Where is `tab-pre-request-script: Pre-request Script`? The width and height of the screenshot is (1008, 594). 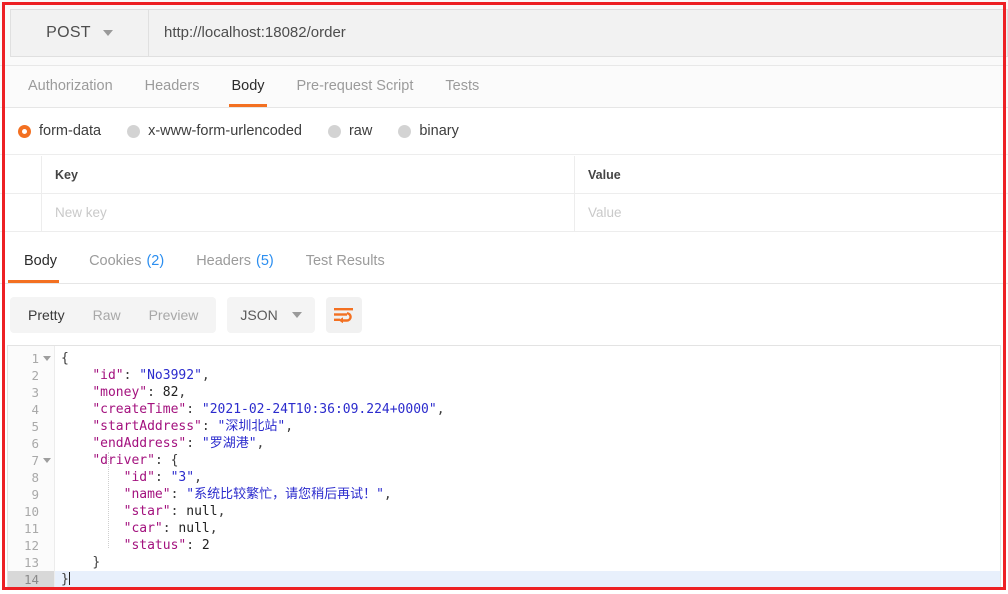 tab-pre-request-script: Pre-request Script is located at coordinates (355, 86).